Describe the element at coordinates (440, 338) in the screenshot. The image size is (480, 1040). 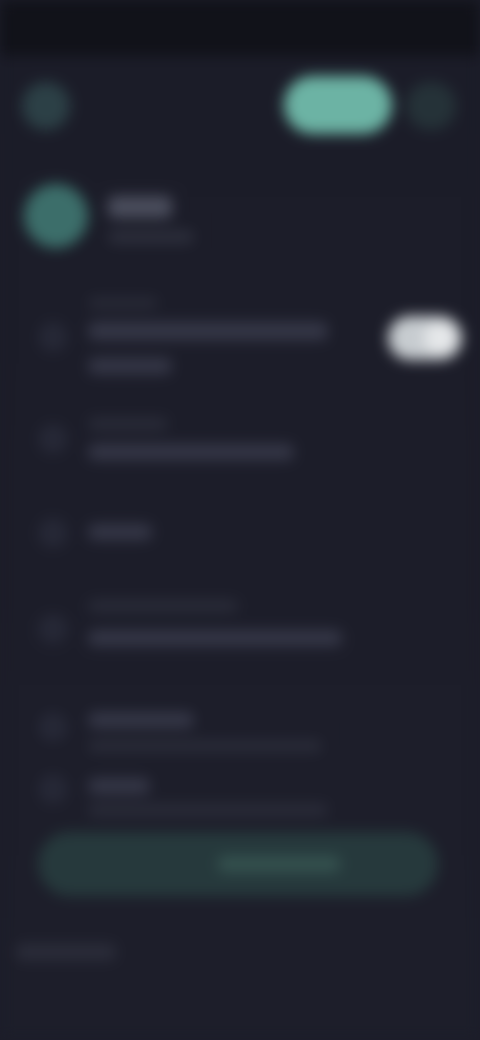
I see `toggle-knob` at that location.